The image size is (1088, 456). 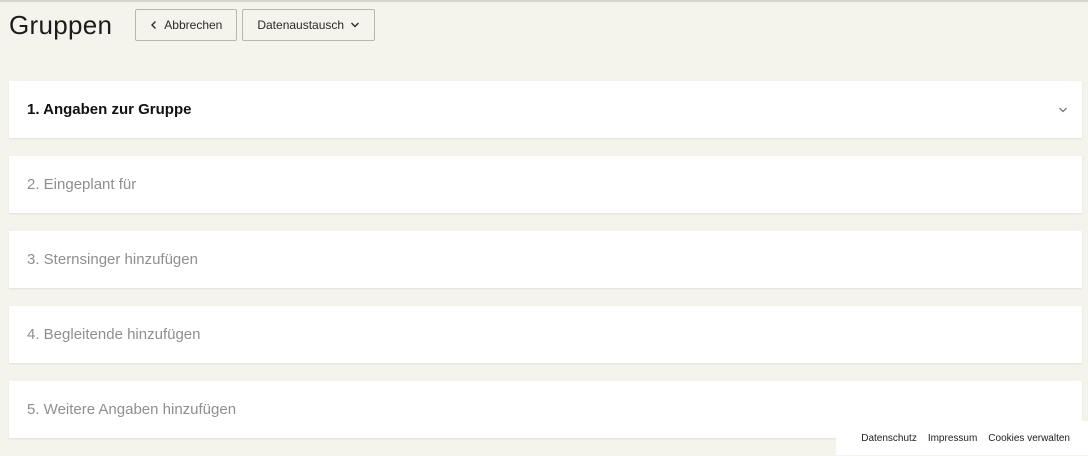 I want to click on cancel-button-label: Abbrechen, so click(x=193, y=25).